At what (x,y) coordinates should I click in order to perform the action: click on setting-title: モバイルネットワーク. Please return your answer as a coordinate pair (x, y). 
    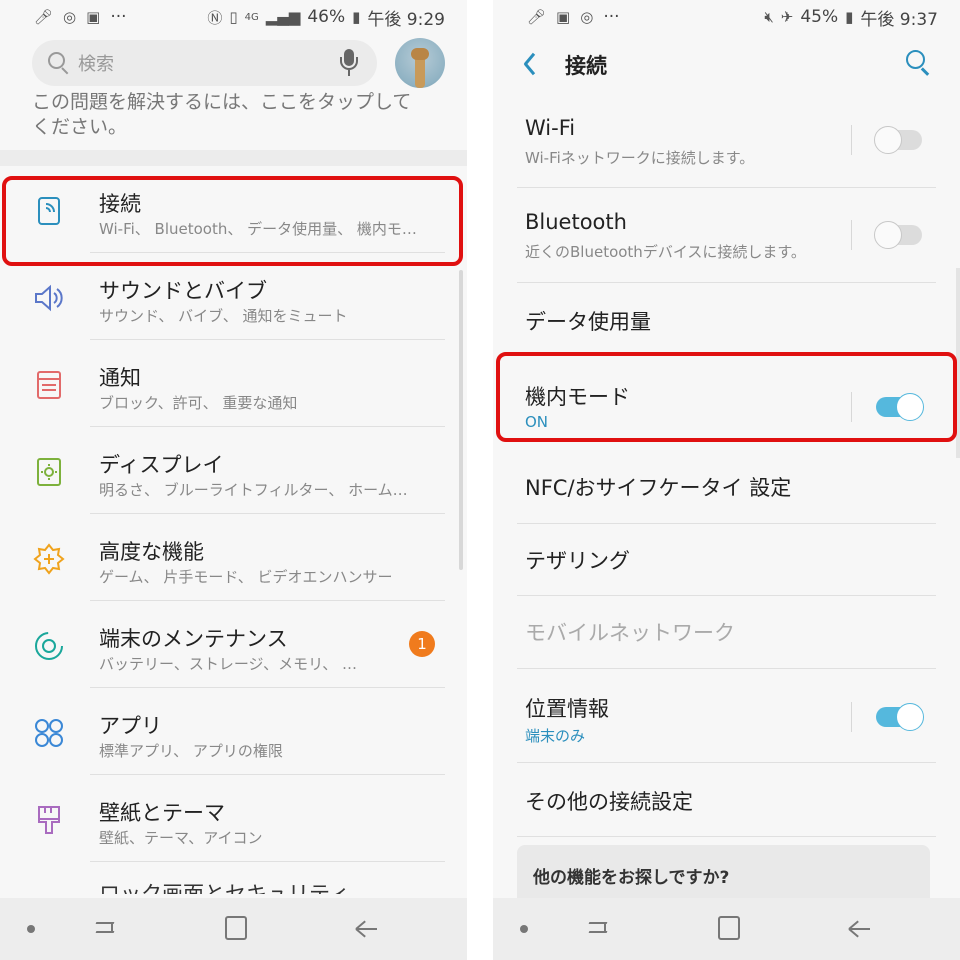
    Looking at the image, I should click on (630, 633).